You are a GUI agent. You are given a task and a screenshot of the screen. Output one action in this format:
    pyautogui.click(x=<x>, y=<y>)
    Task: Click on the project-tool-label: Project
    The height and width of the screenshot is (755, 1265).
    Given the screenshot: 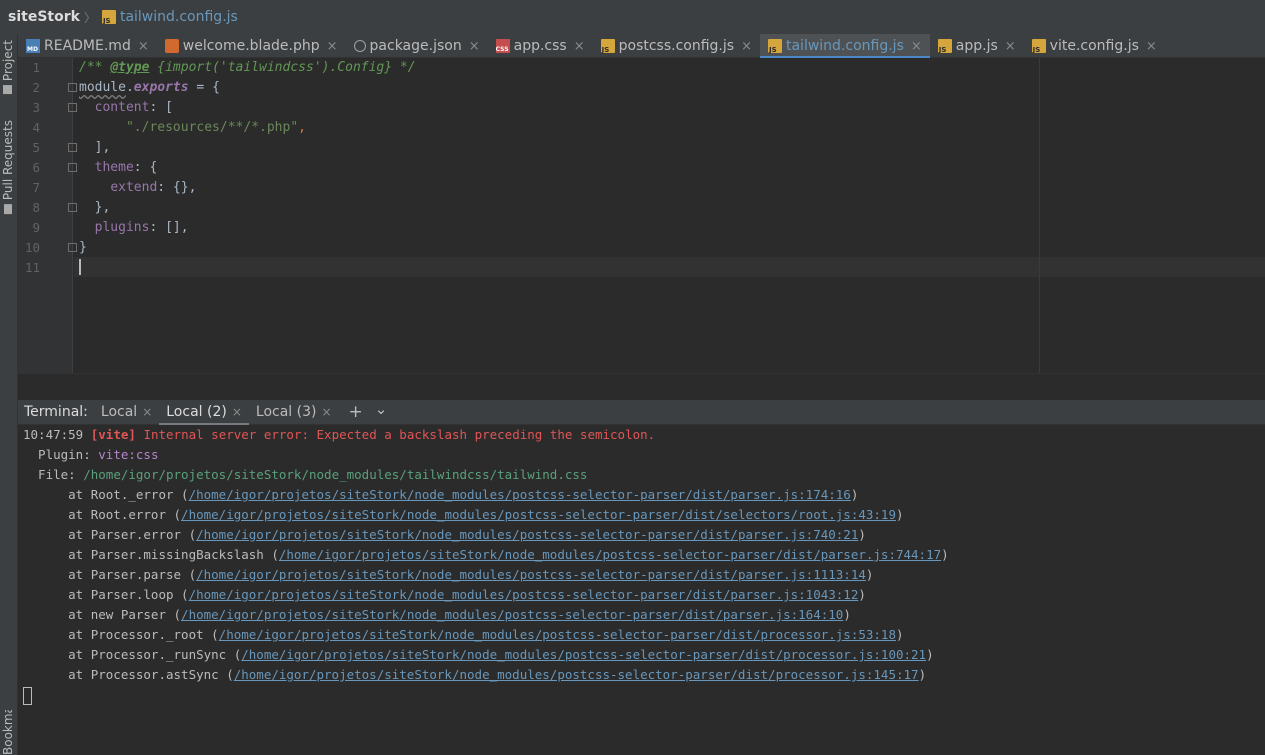 What is the action you would take?
    pyautogui.click(x=8, y=61)
    